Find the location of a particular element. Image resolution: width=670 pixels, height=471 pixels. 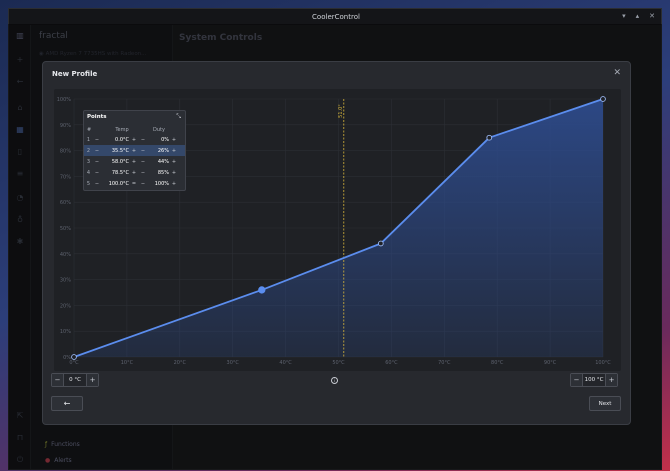

y-tick-label: 0% is located at coordinates (67, 358).